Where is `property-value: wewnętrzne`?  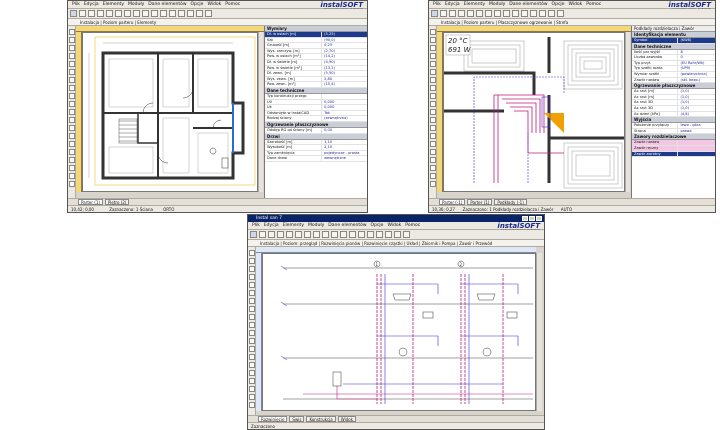 property-value: wewnętrzne is located at coordinates (344, 158).